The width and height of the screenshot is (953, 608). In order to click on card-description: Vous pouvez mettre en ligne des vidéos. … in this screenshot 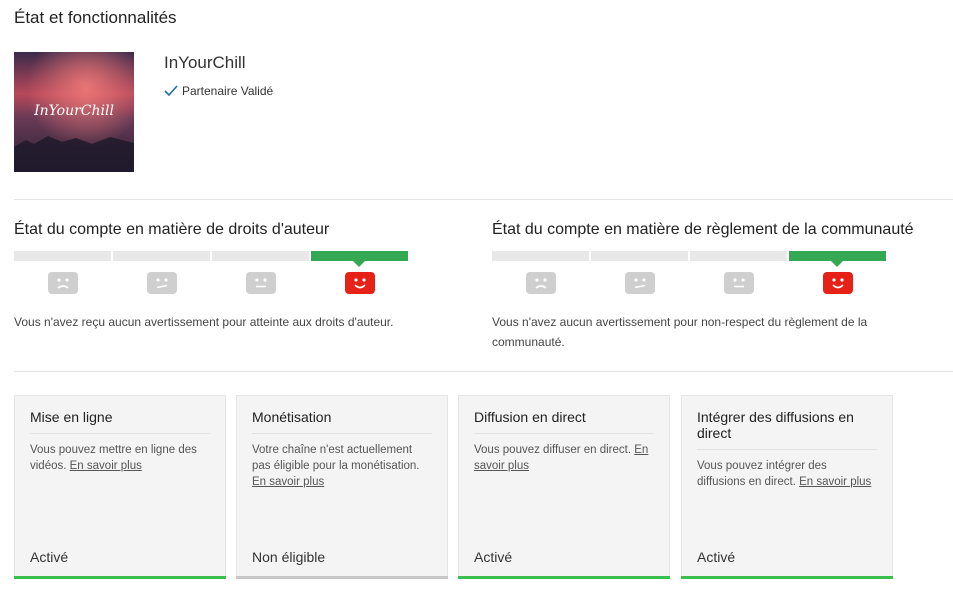, I will do `click(113, 458)`.